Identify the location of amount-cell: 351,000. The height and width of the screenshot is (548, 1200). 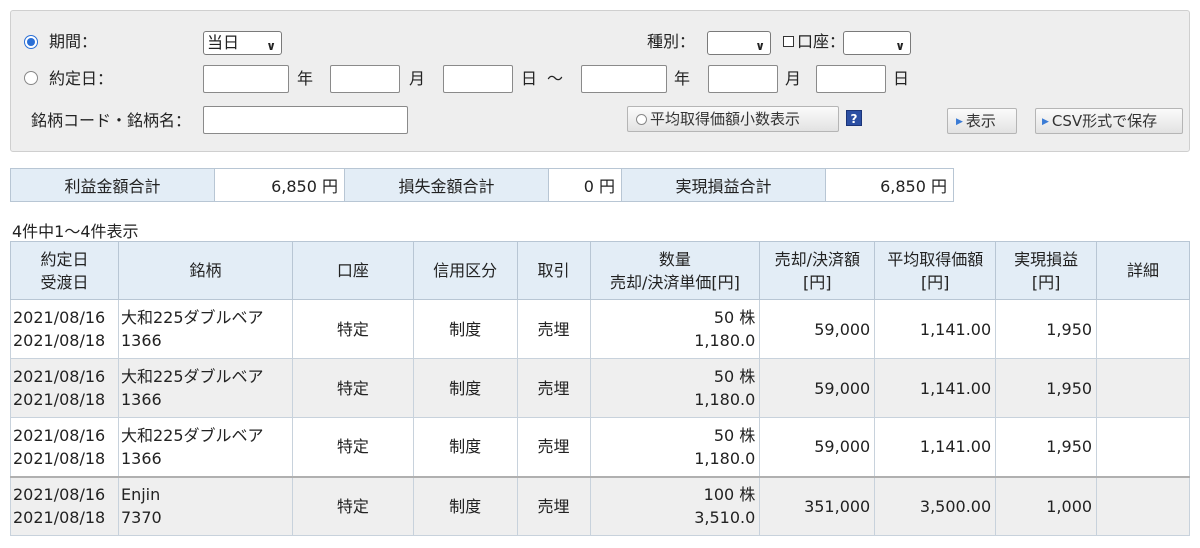
(817, 505).